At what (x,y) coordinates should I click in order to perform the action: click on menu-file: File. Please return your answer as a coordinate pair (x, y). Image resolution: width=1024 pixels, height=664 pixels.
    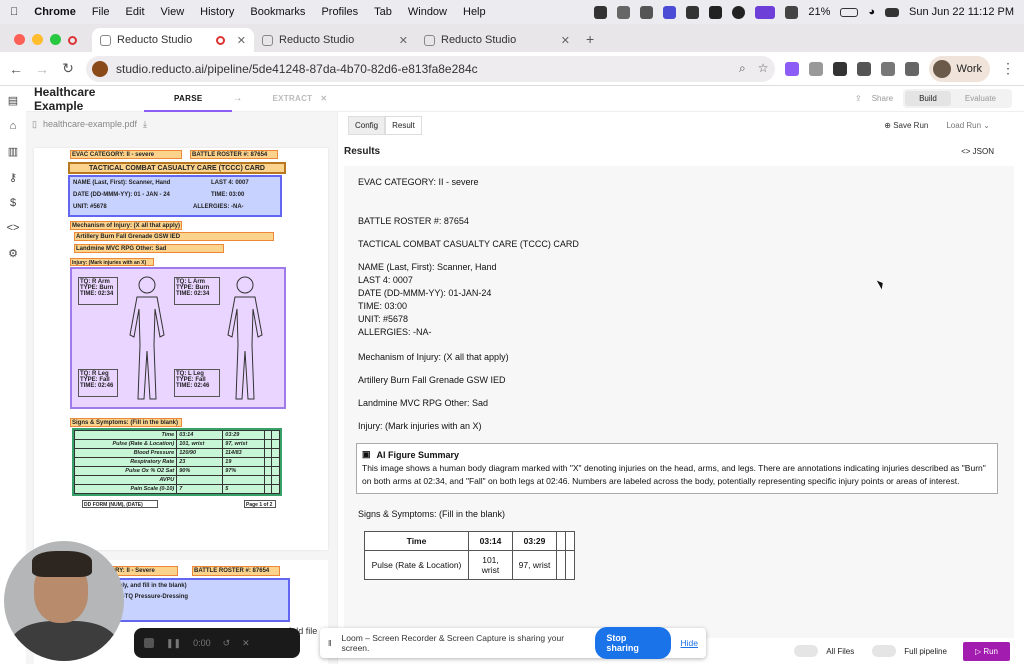
    Looking at the image, I should click on (101, 12).